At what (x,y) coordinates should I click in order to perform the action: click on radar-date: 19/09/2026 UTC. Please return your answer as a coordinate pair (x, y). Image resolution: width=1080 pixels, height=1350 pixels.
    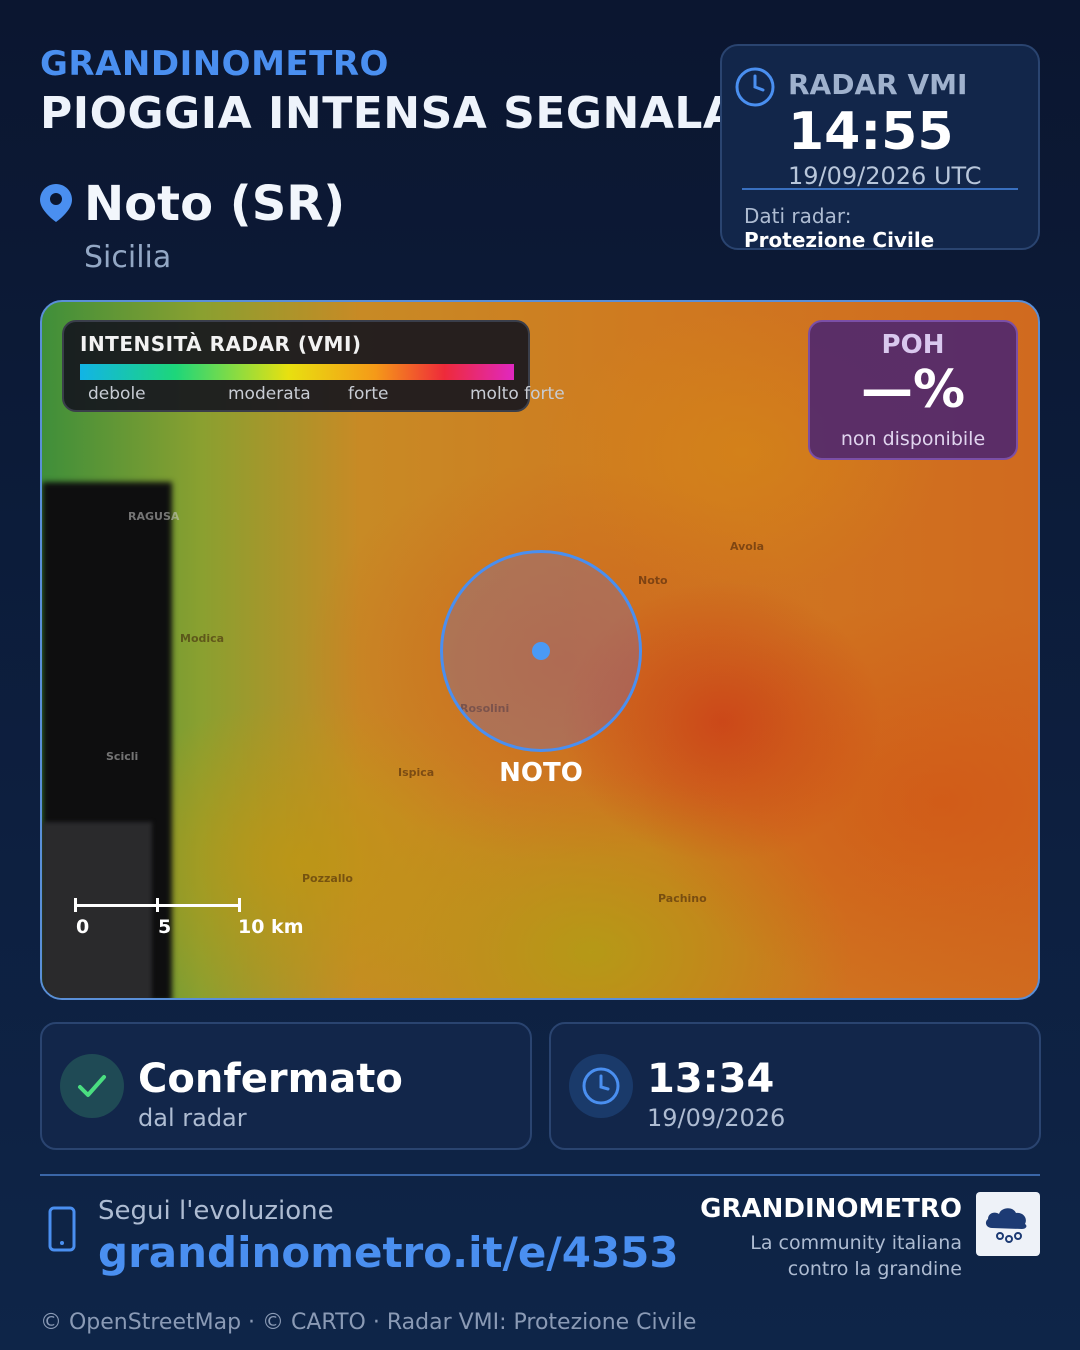
    Looking at the image, I should click on (885, 176).